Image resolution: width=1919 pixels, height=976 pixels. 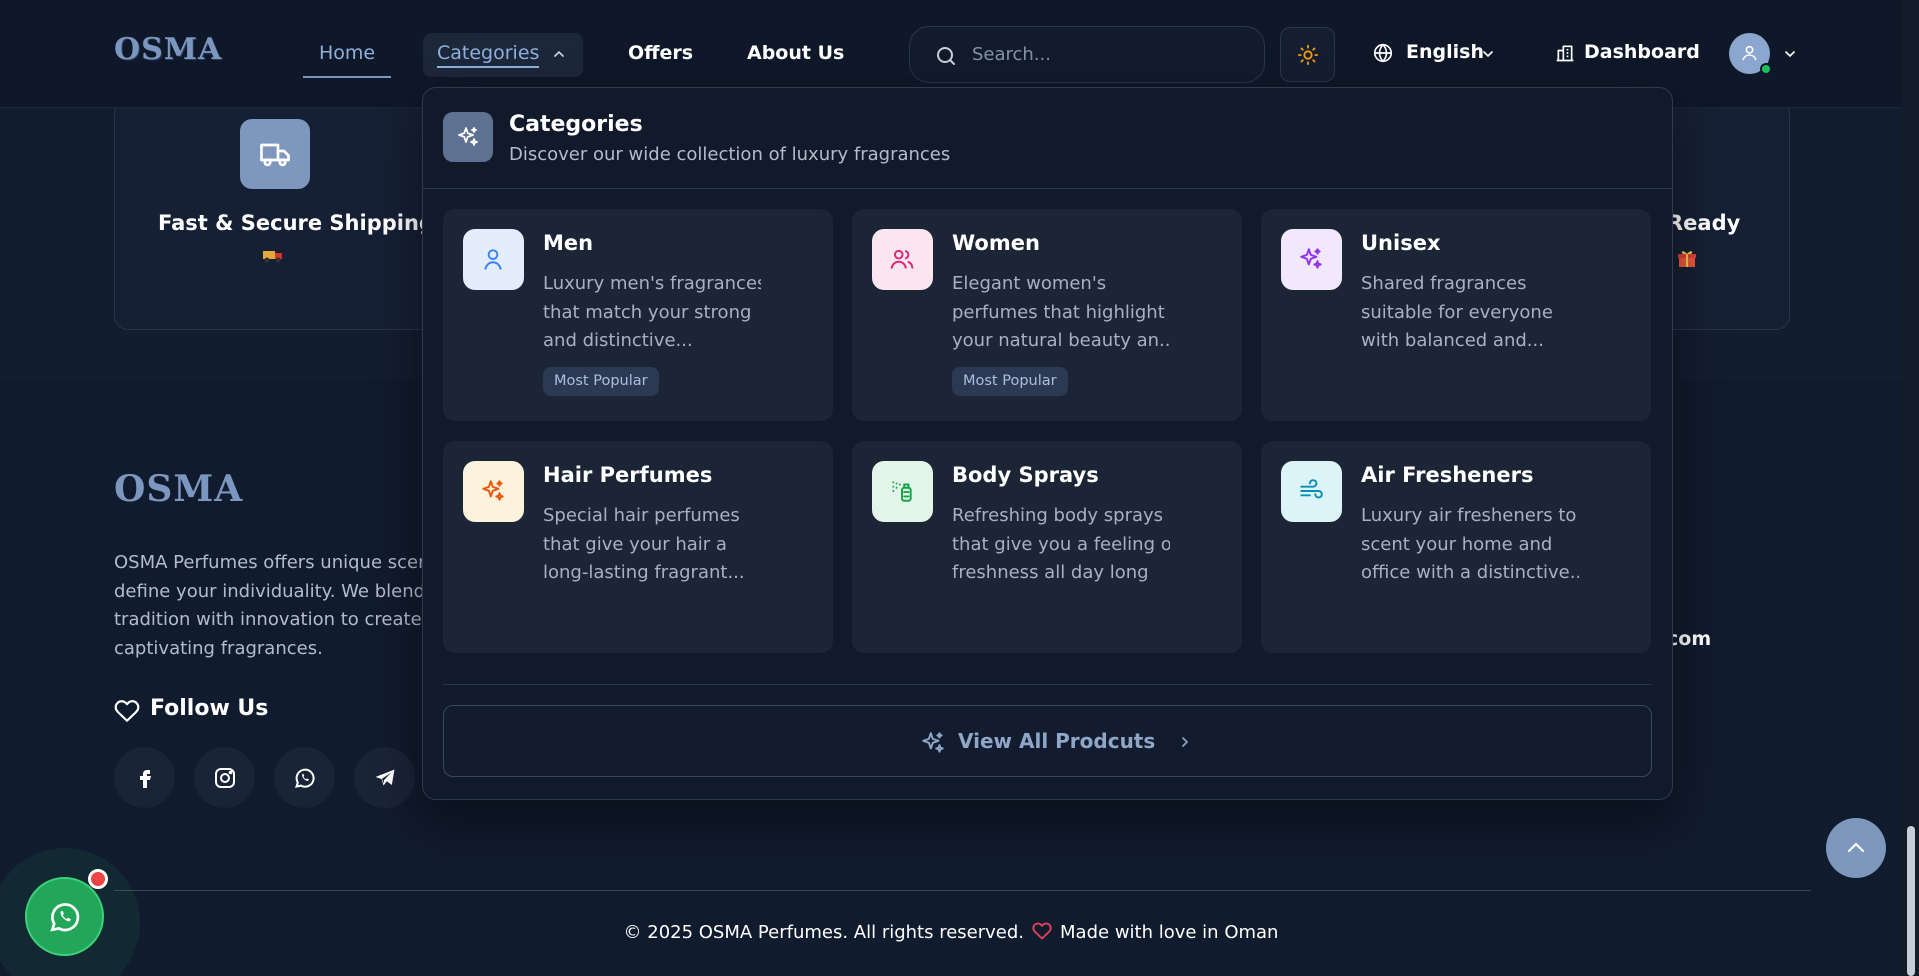 I want to click on category-name: Body Sprays, so click(x=1025, y=475).